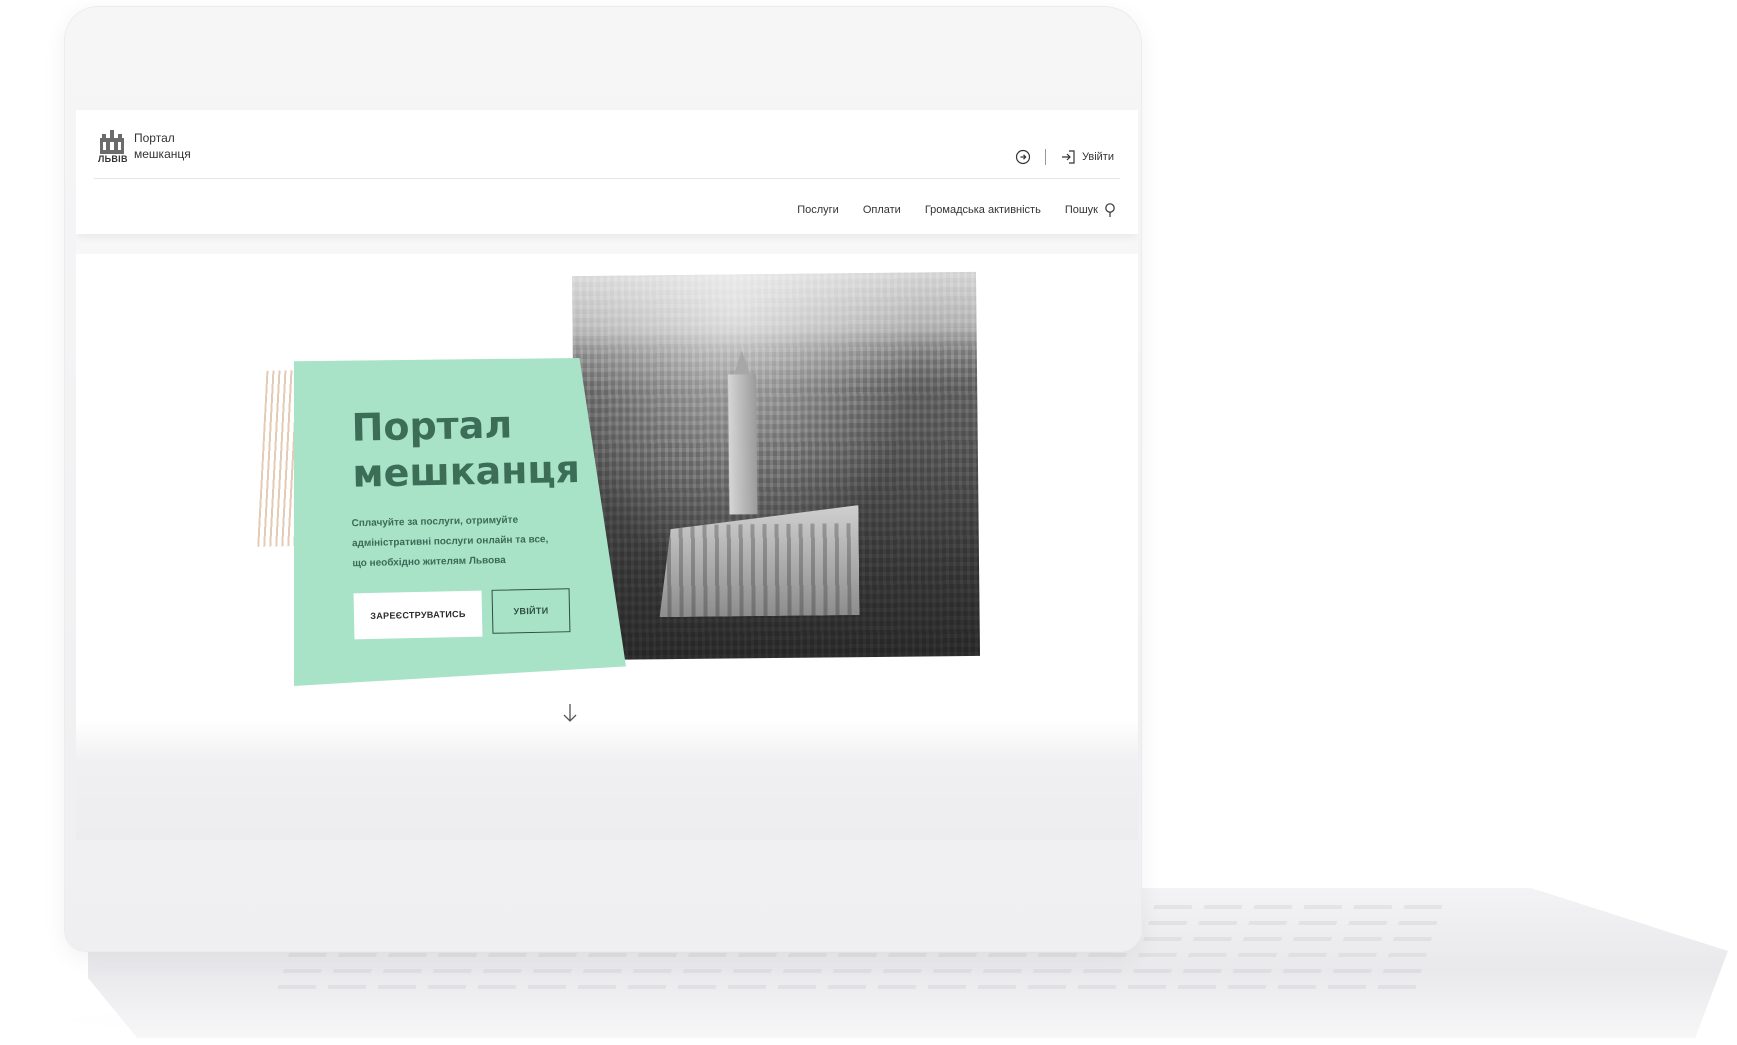  I want to click on brand-title-line2: мешканця, so click(162, 154).